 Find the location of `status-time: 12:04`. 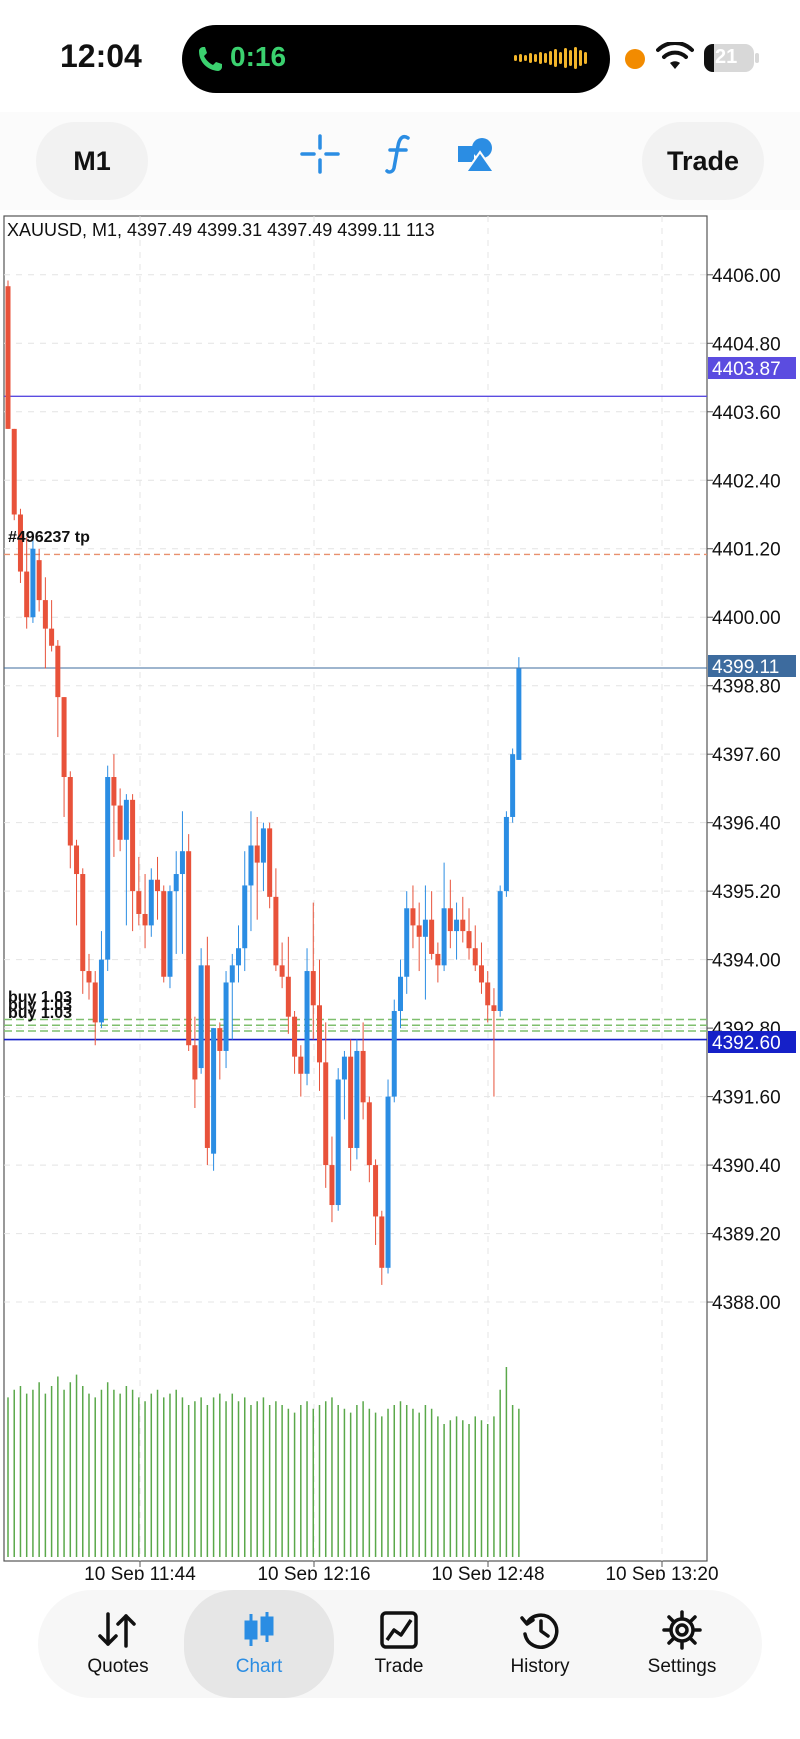

status-time: 12:04 is located at coordinates (101, 56).